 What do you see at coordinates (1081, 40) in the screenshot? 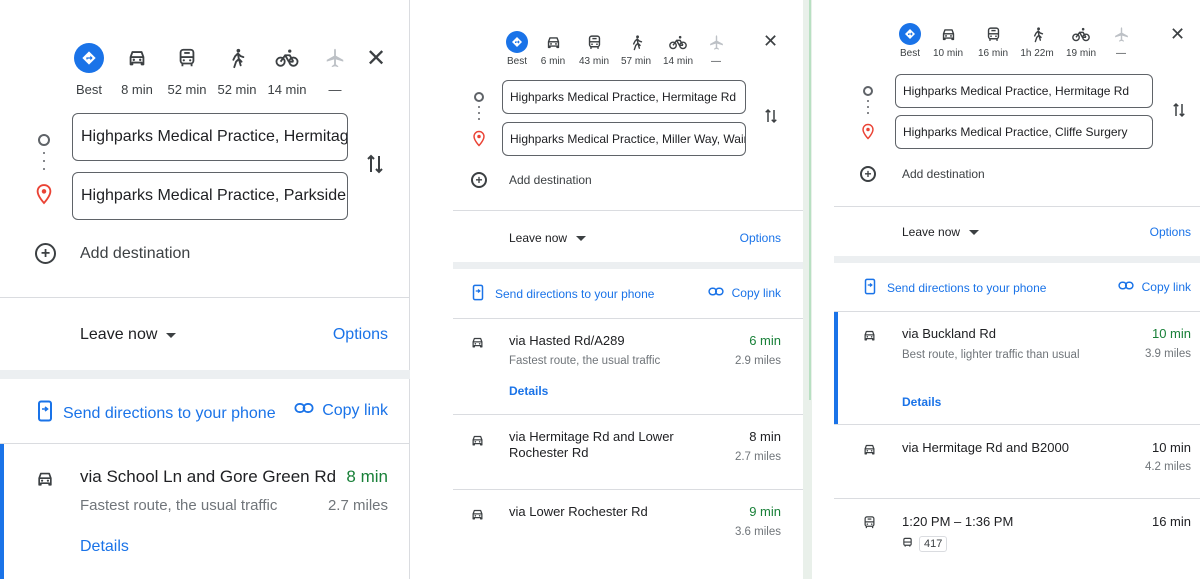
I see `mode-cycling: 19 min` at bounding box center [1081, 40].